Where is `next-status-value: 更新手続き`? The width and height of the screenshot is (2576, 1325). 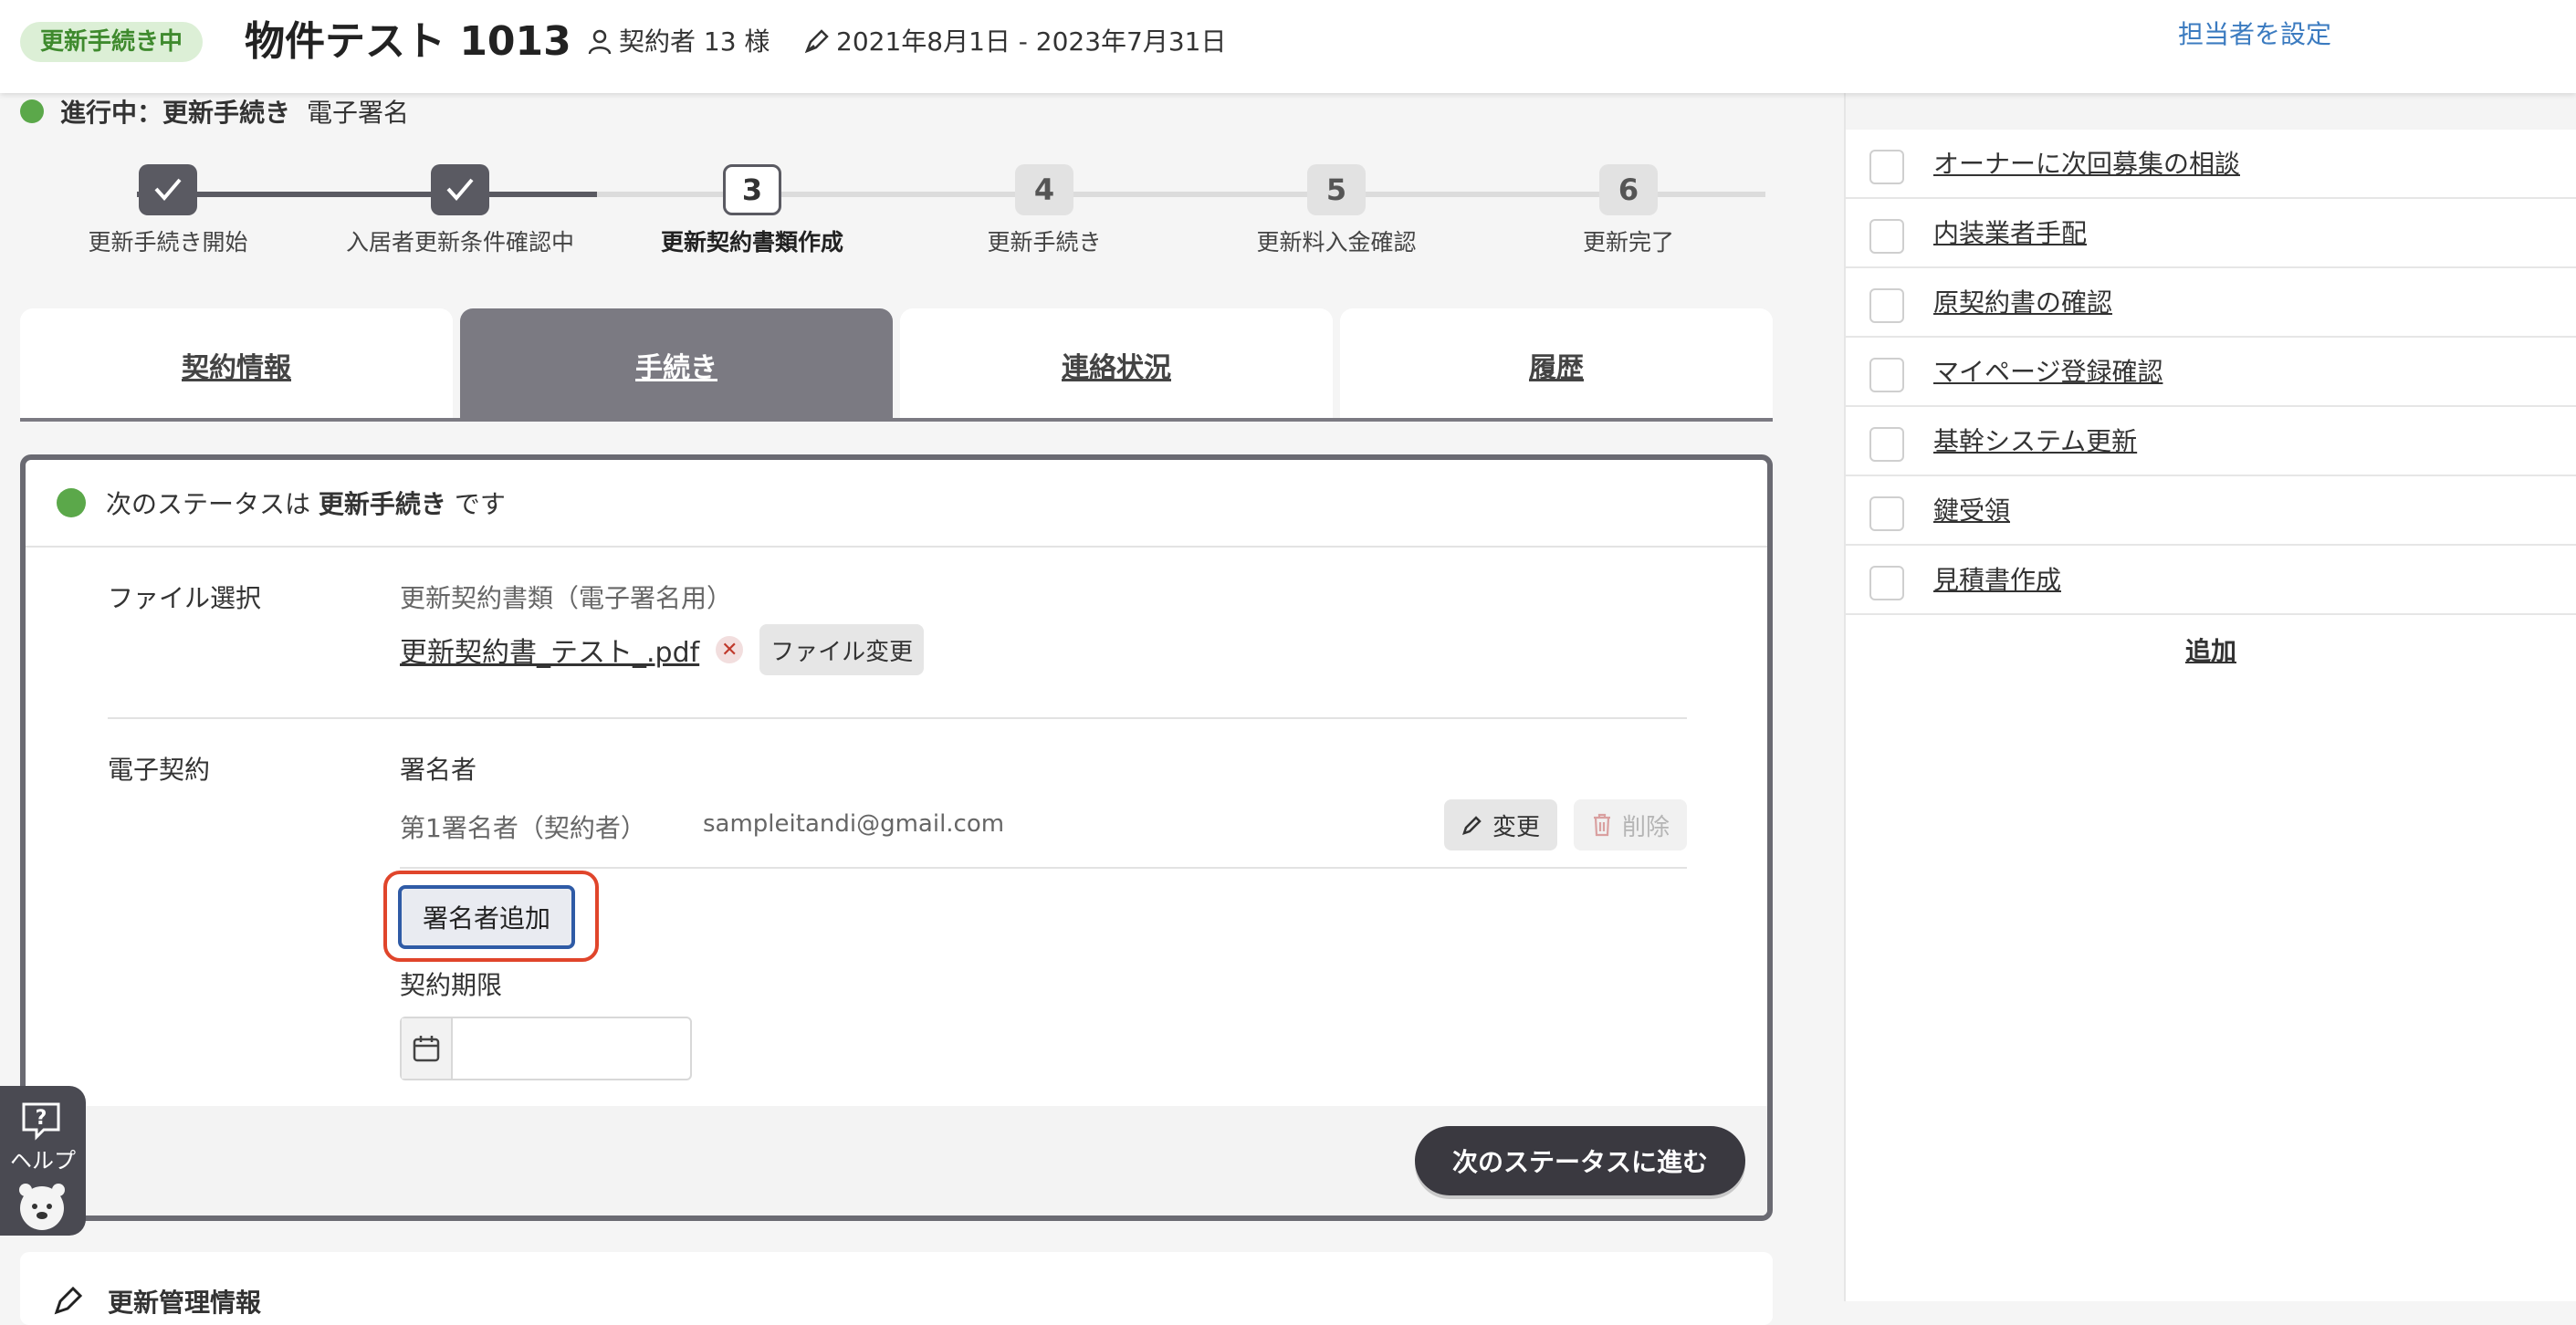 next-status-value: 更新手続き is located at coordinates (382, 504).